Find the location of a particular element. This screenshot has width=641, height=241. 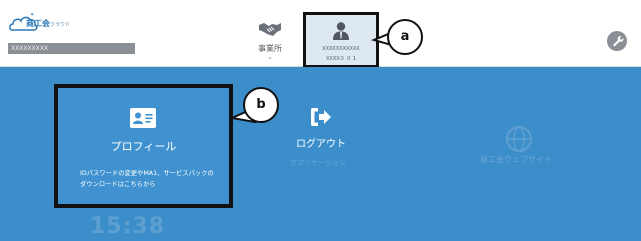

profile-description: IDパスワードの変更やMA1、サービスパックのダウンロードはこちらから is located at coordinates (147, 179).